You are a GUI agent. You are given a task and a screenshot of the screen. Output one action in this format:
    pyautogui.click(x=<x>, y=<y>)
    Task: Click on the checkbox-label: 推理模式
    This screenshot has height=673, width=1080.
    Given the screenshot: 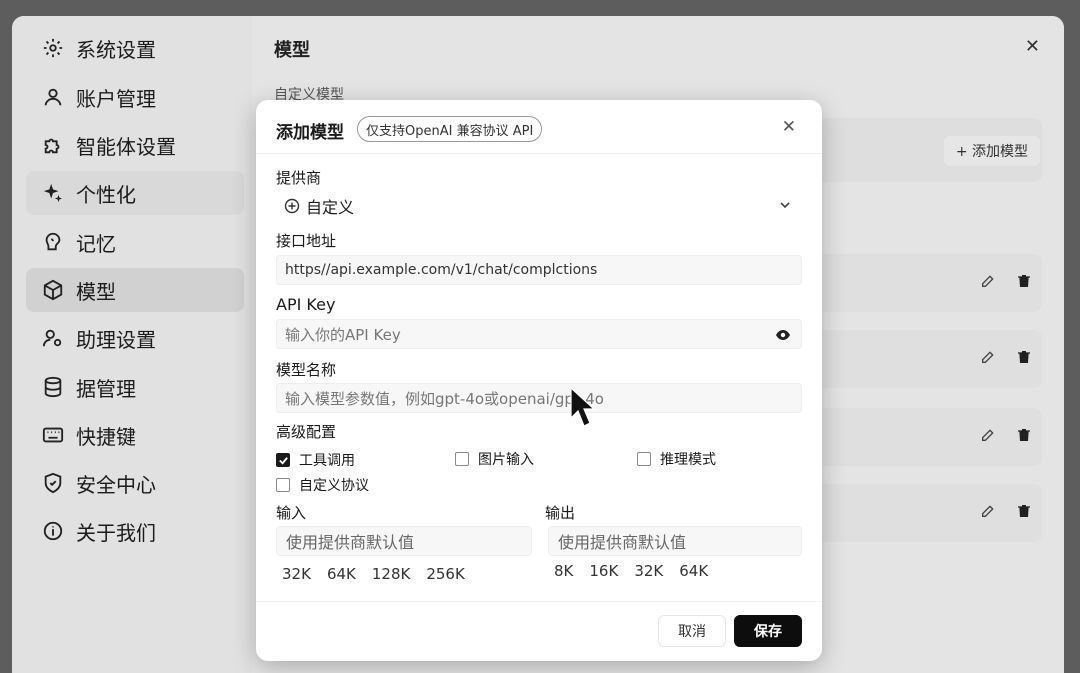 What is the action you would take?
    pyautogui.click(x=688, y=460)
    